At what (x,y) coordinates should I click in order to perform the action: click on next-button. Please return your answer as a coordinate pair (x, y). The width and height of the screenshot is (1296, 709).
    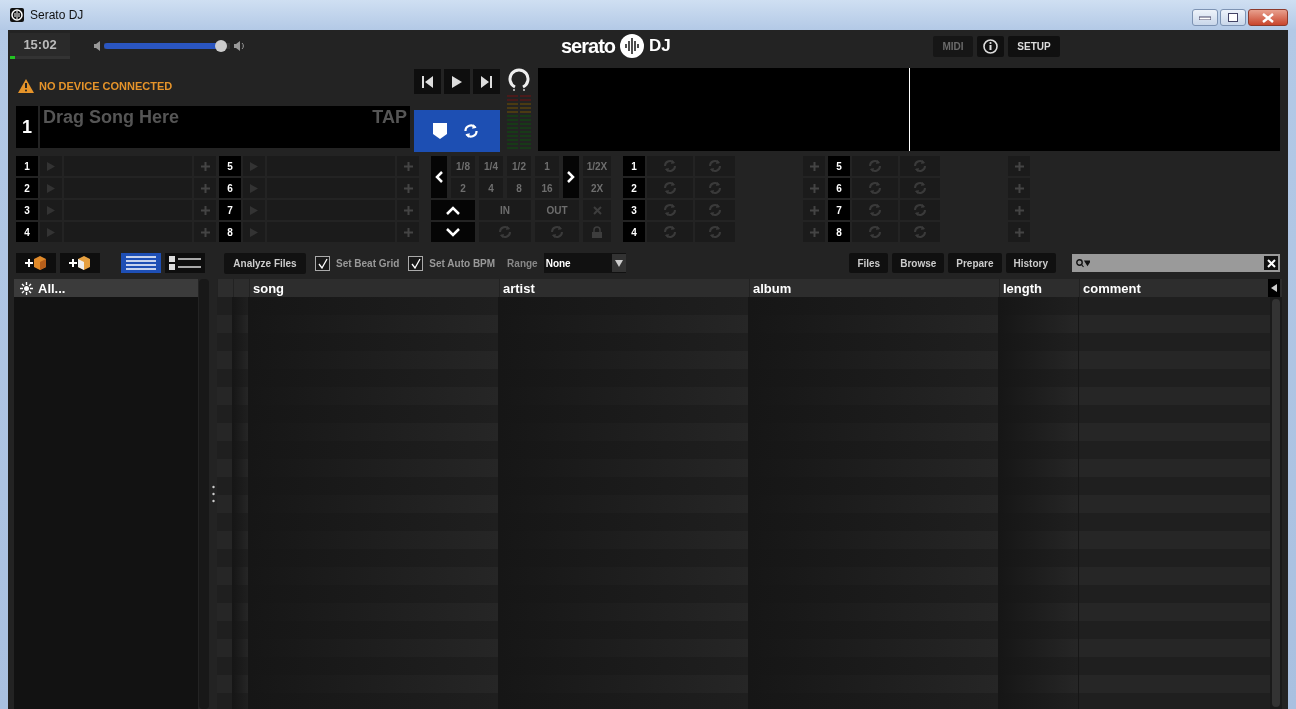
    Looking at the image, I should click on (486, 81).